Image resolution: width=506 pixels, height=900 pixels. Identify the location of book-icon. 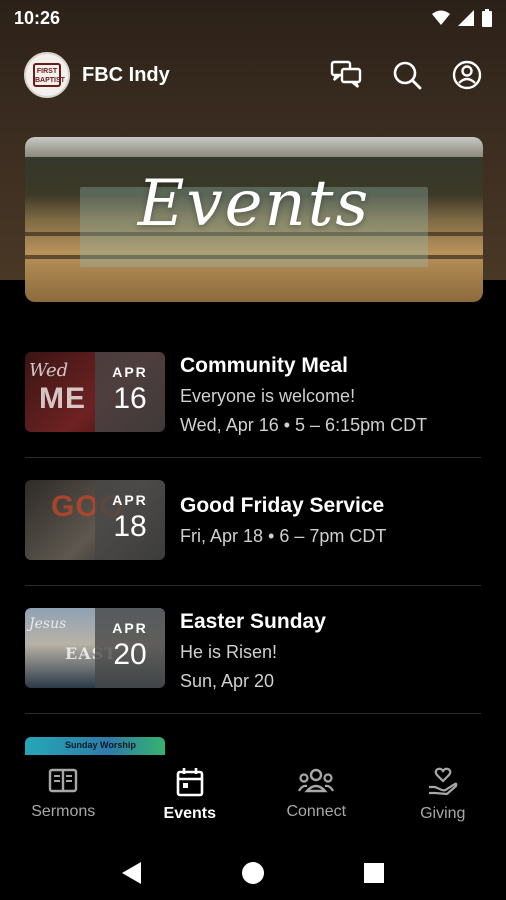
(63, 780).